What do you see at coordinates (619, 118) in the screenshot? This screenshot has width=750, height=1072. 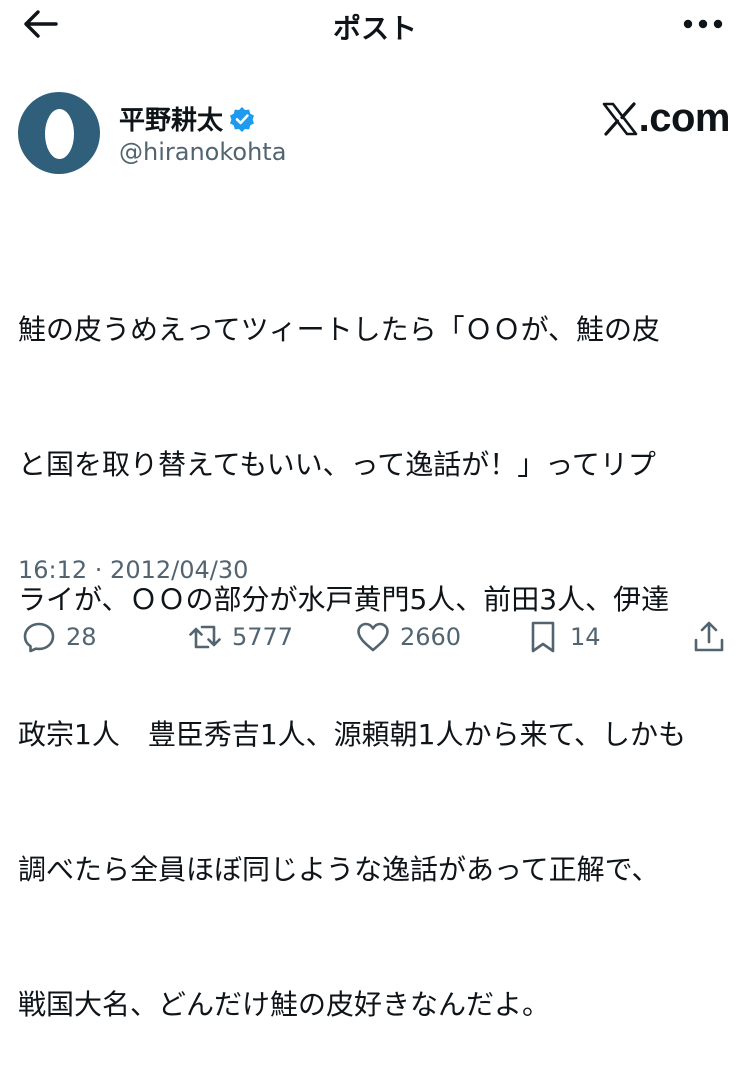 I see `x-logo-icon` at bounding box center [619, 118].